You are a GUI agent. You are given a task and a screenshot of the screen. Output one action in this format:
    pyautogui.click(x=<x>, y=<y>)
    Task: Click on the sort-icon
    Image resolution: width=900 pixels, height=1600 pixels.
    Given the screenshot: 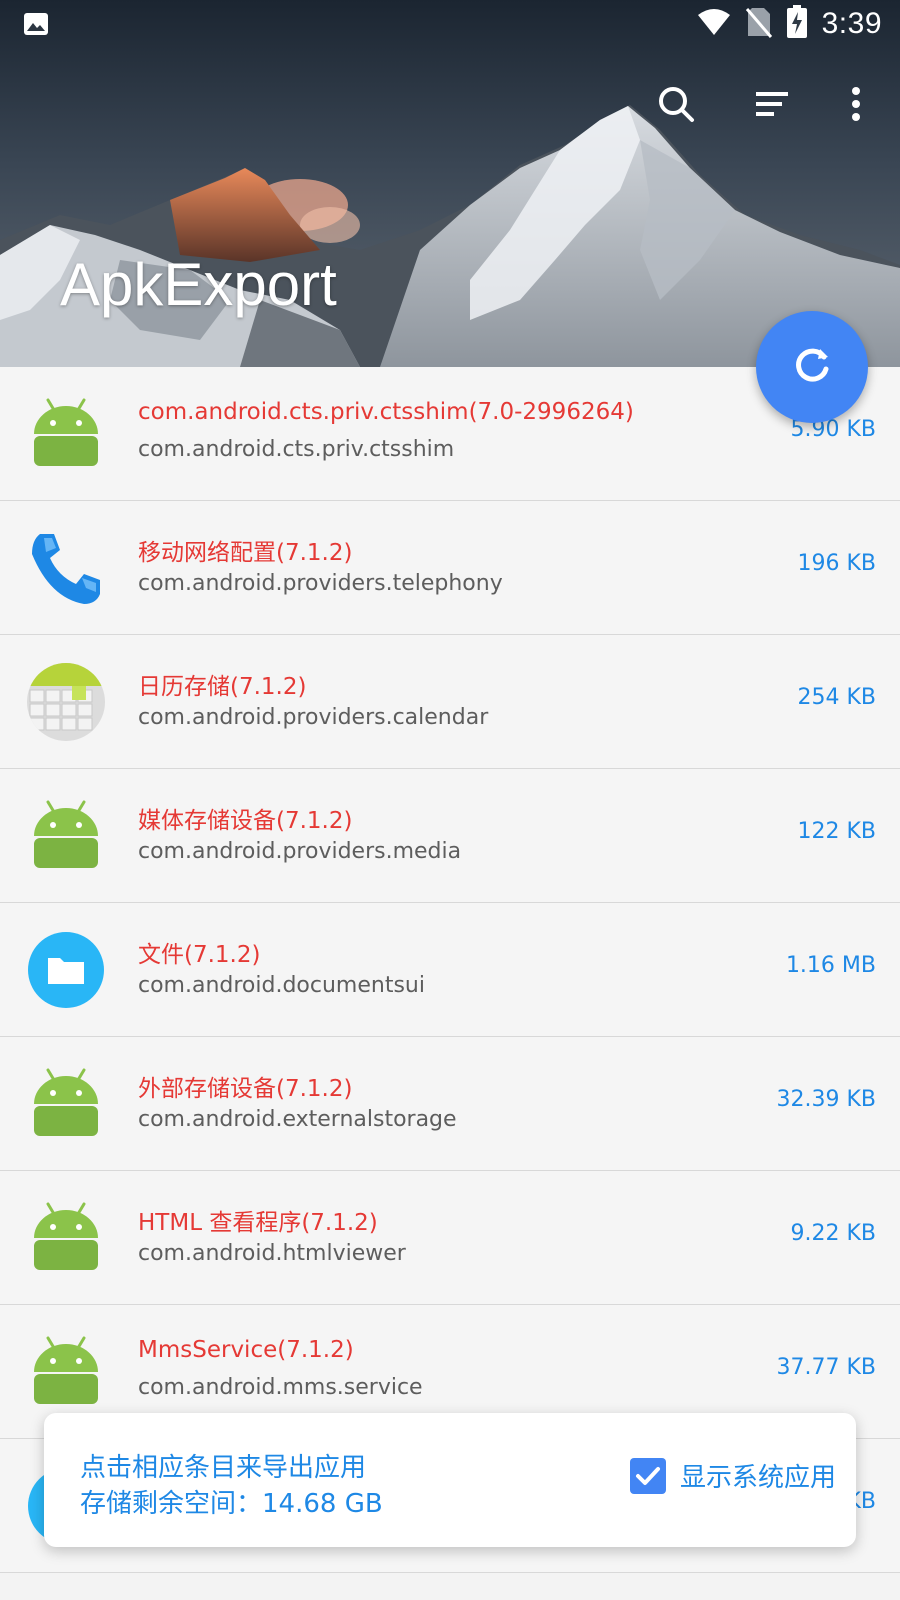 What is the action you would take?
    pyautogui.click(x=772, y=104)
    